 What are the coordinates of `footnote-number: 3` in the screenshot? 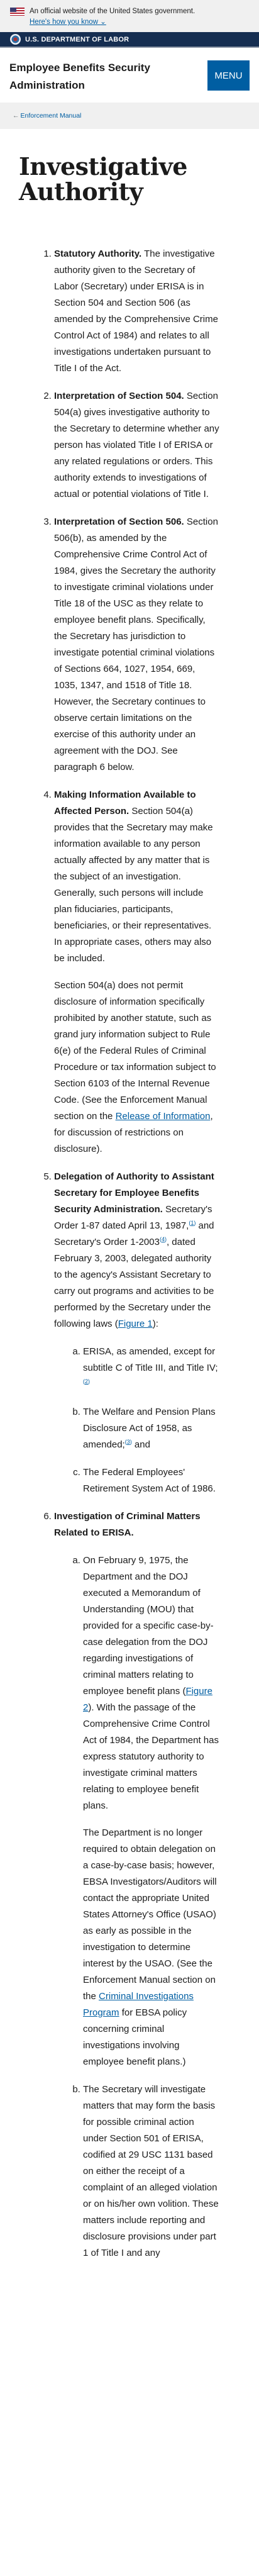 It's located at (128, 1442).